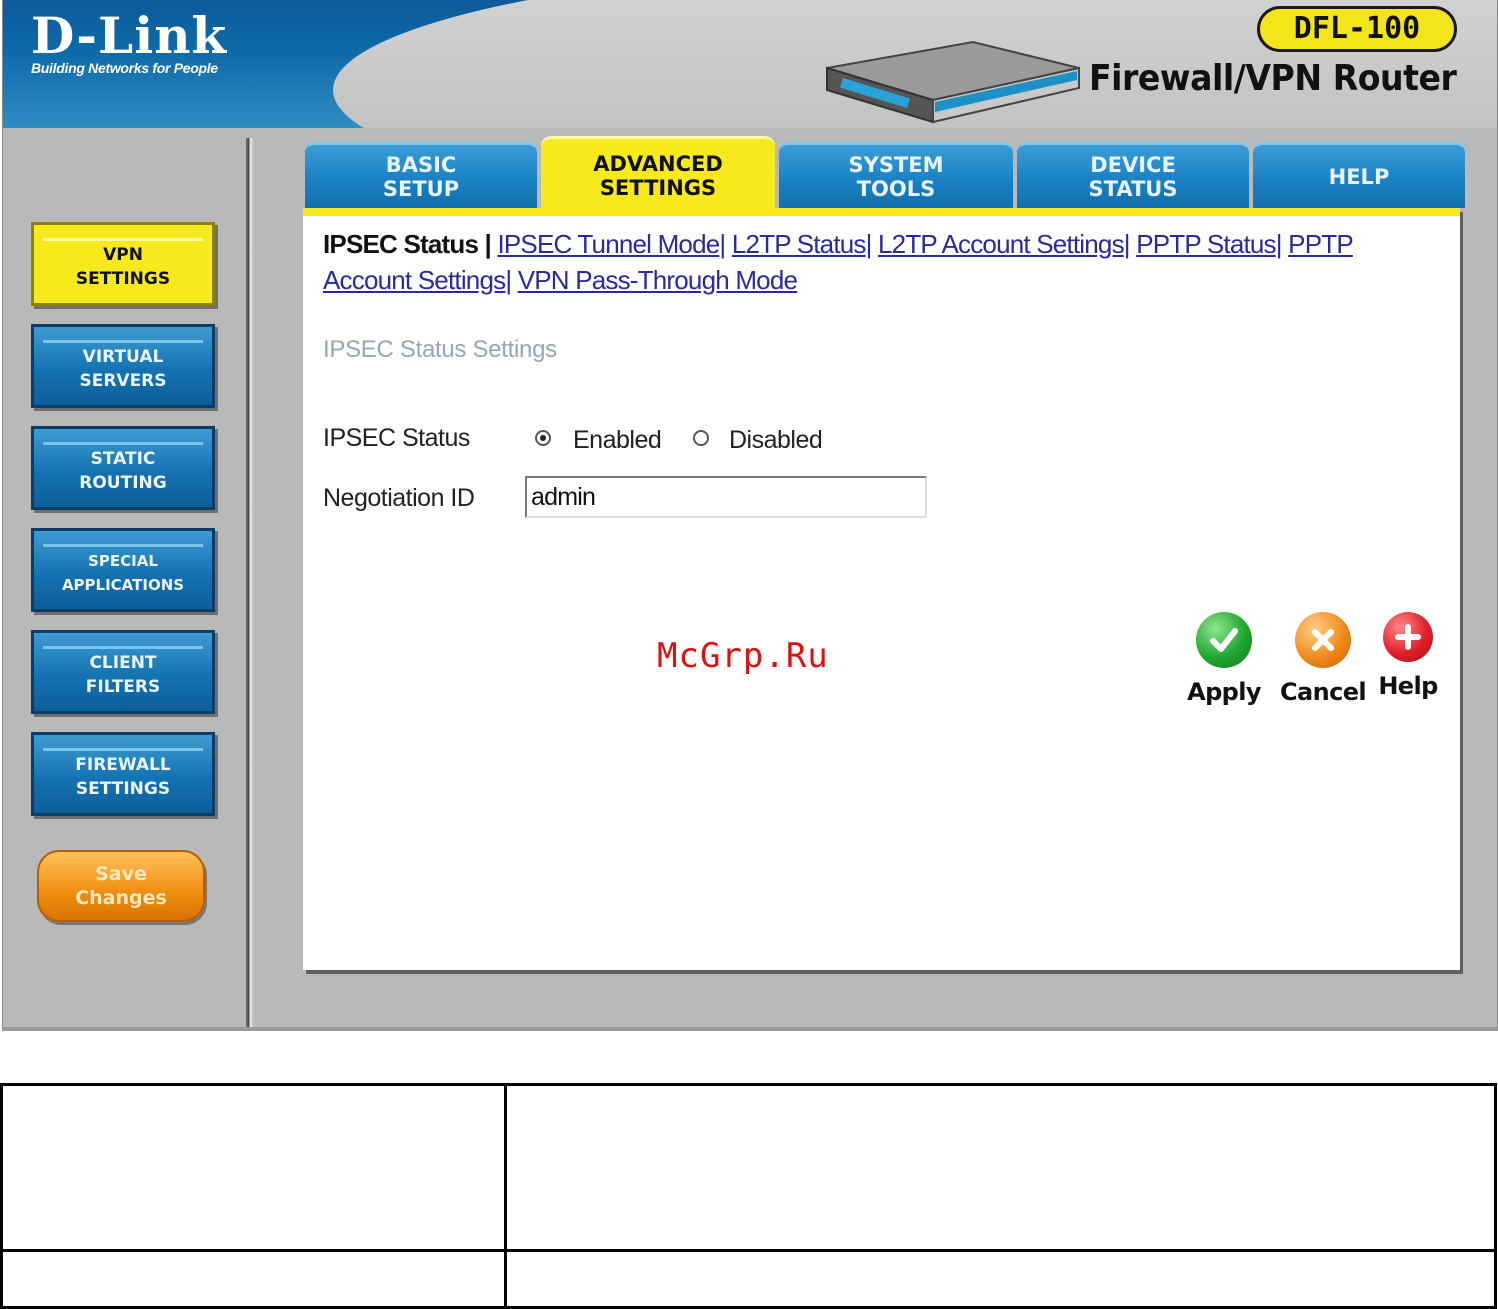 The width and height of the screenshot is (1498, 1309). What do you see at coordinates (123, 686) in the screenshot?
I see `sidebar-item-label: FILTERS` at bounding box center [123, 686].